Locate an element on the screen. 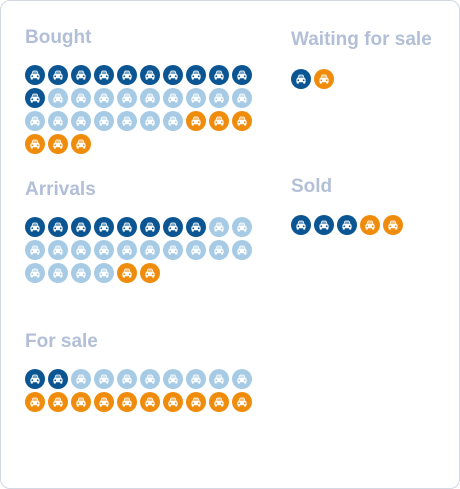  group-bought: Bought is located at coordinates (138, 88).